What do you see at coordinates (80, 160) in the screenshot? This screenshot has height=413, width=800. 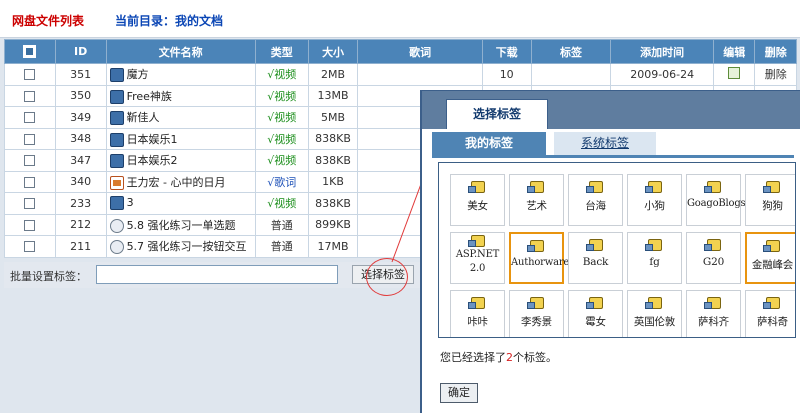 I see `row-id: 347` at bounding box center [80, 160].